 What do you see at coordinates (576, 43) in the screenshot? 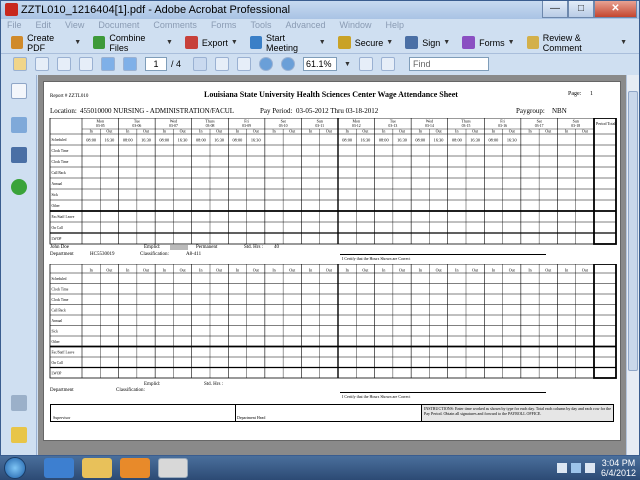
I see `review-comment-button: Review & Comment ▼` at bounding box center [576, 43].